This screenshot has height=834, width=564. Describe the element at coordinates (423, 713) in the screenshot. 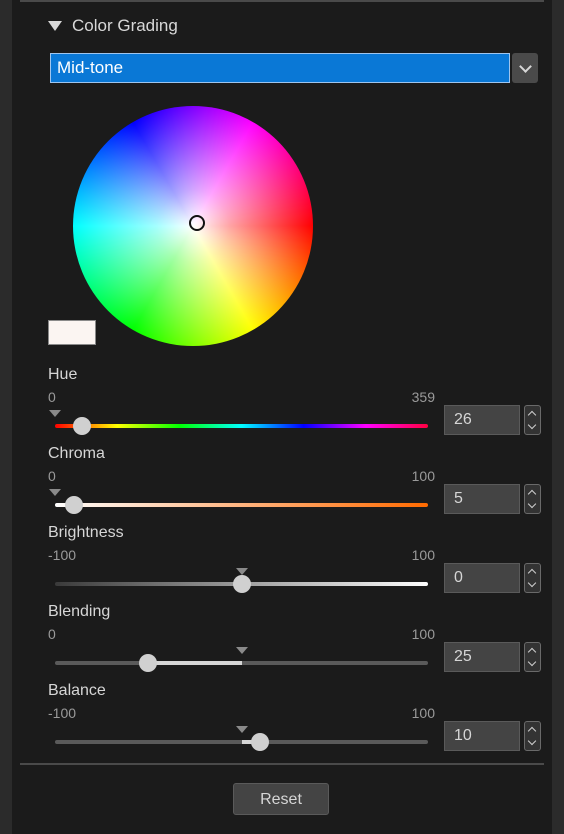

I see `balance-max-label: 100` at that location.